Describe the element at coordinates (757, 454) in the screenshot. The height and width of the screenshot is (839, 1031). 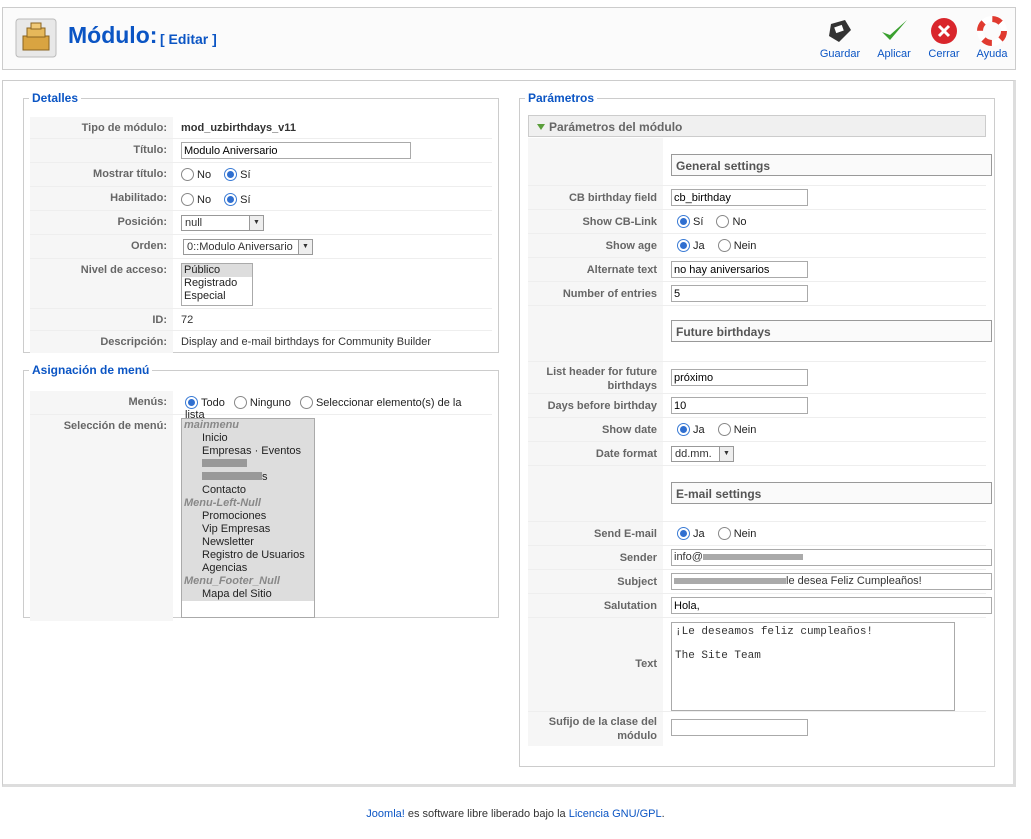
I see `date-format-row: Date format dd.mm. ▼` at that location.